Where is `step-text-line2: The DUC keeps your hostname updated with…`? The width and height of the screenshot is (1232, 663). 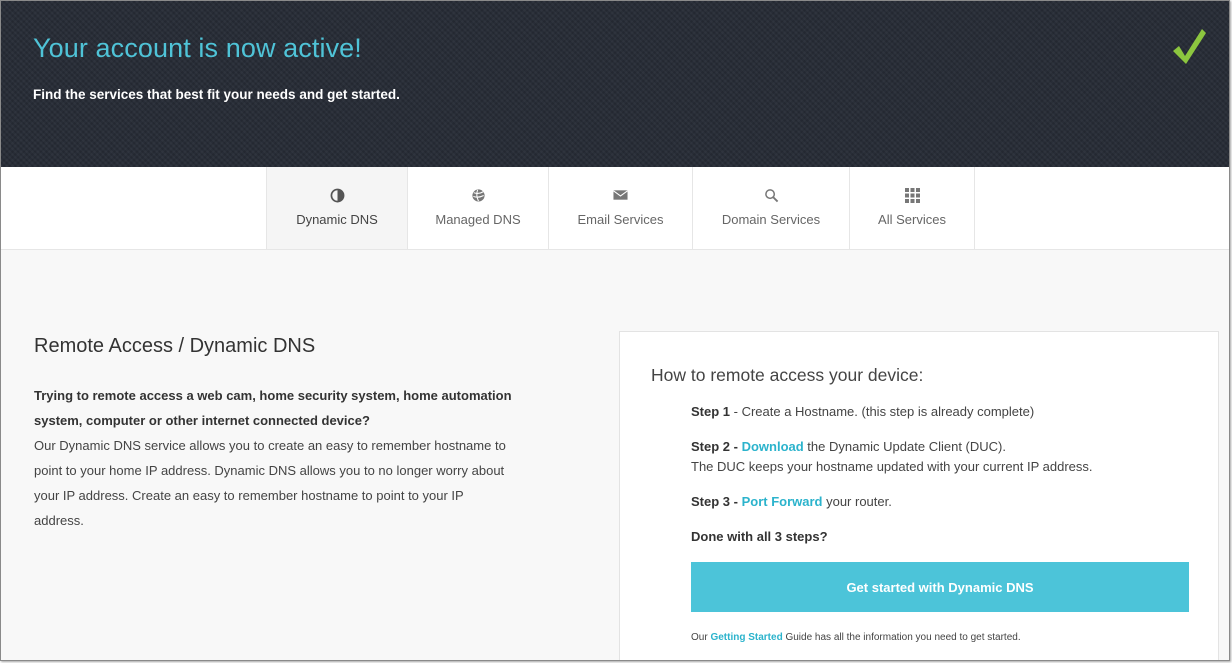
step-text-line2: The DUC keeps your hostname updated with… is located at coordinates (892, 466).